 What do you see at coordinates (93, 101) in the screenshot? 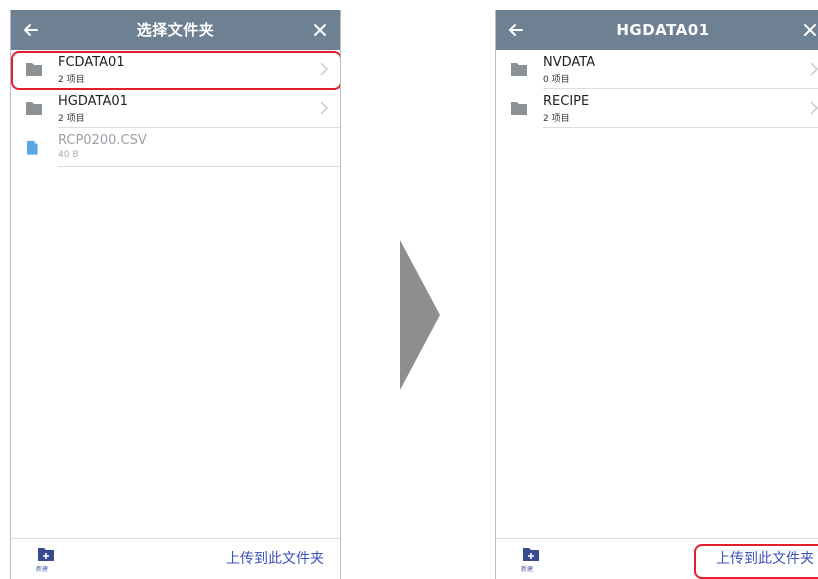
I see `item-name: HGDATA01` at bounding box center [93, 101].